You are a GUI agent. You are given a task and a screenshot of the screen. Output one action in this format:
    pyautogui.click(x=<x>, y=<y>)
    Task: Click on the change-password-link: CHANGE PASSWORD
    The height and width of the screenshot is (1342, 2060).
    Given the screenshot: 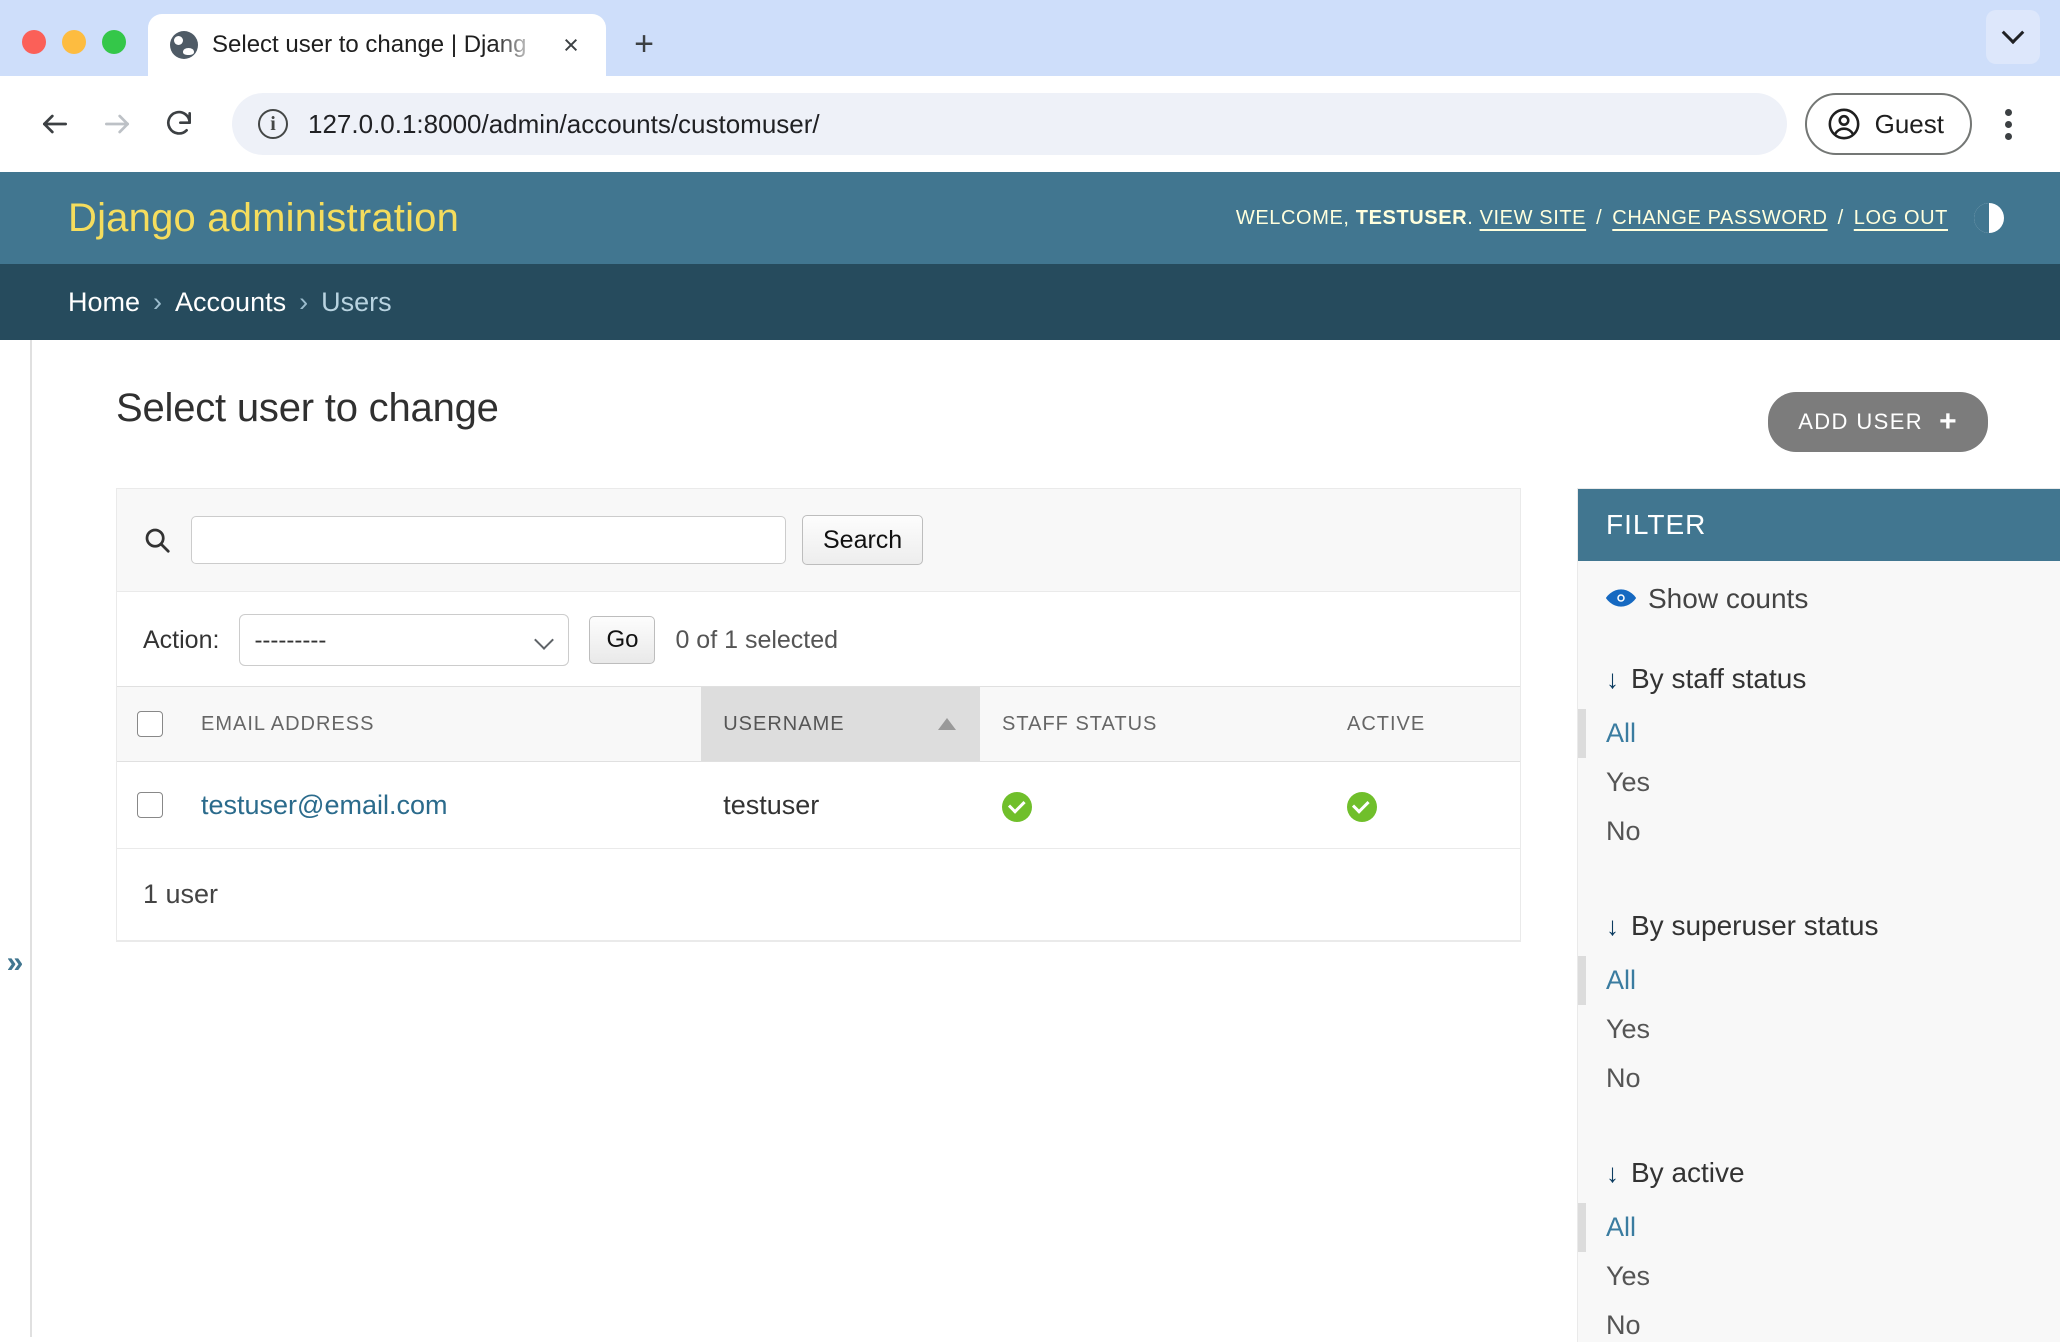 What is the action you would take?
    pyautogui.click(x=1719, y=218)
    